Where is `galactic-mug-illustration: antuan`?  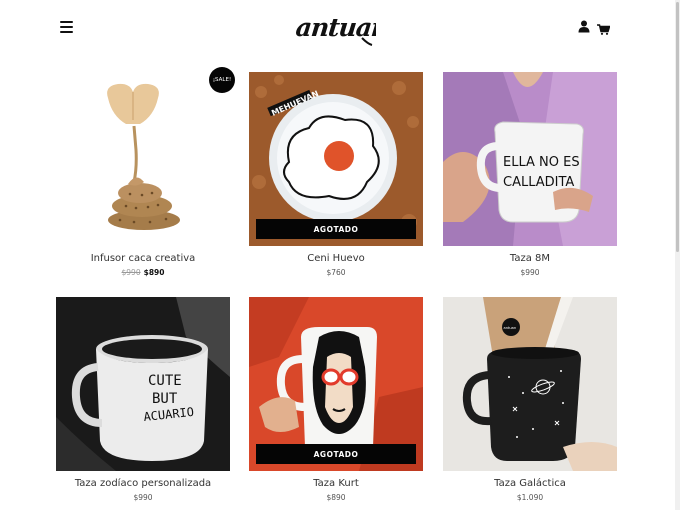 galactic-mug-illustration: antuan is located at coordinates (530, 384).